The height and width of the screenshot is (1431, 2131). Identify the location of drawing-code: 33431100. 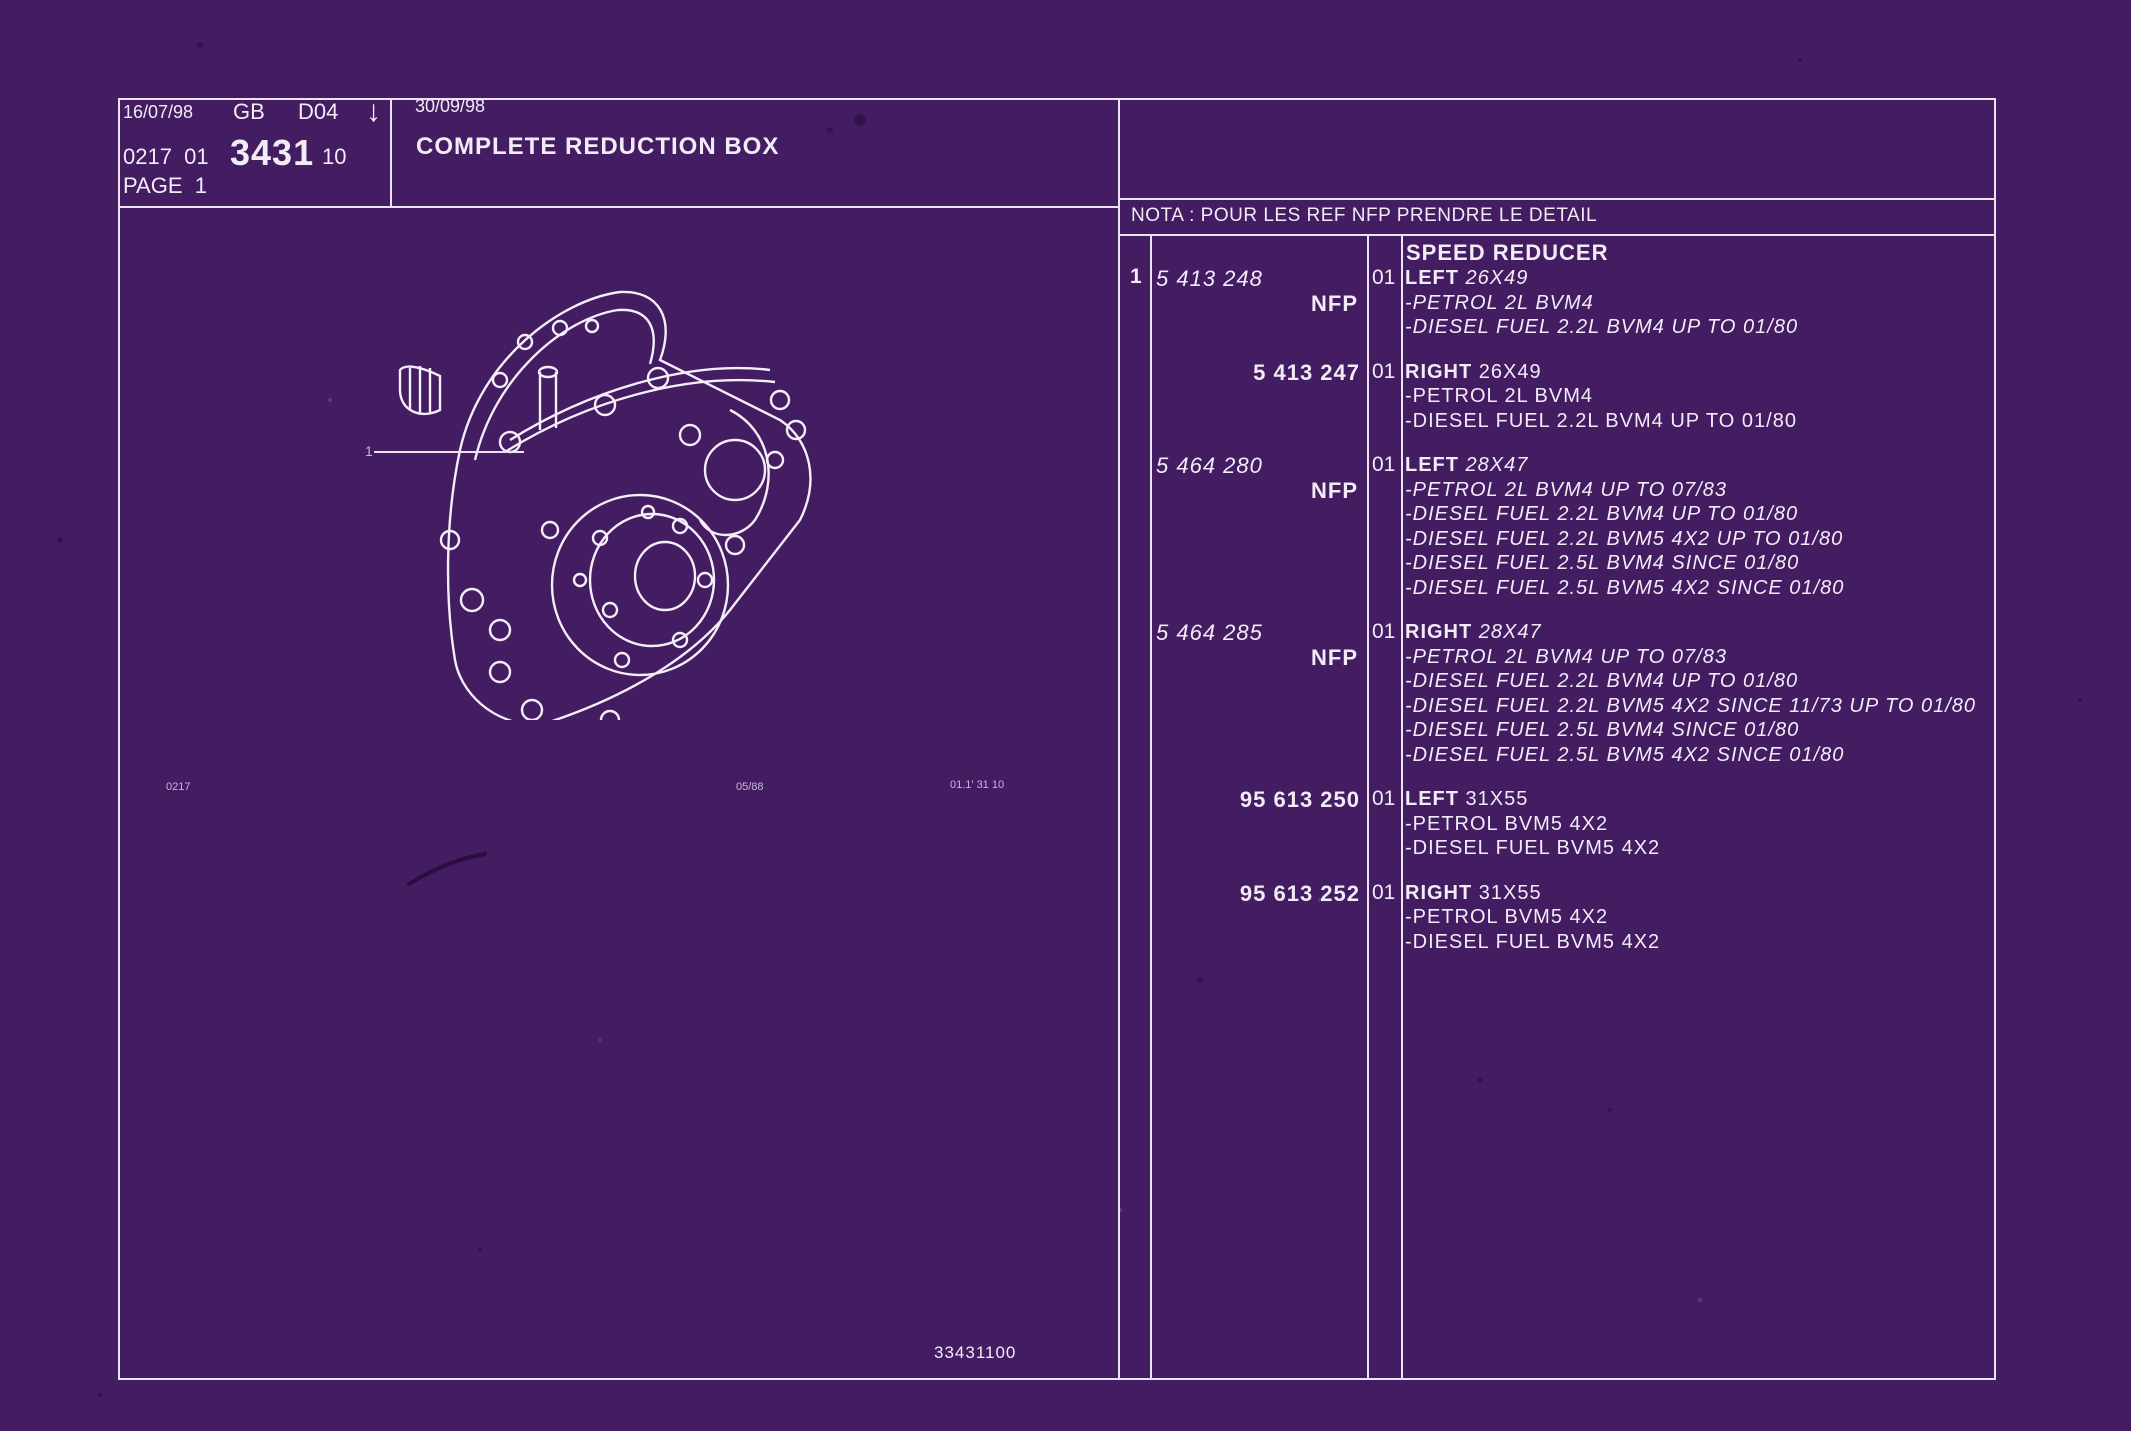
(975, 1352).